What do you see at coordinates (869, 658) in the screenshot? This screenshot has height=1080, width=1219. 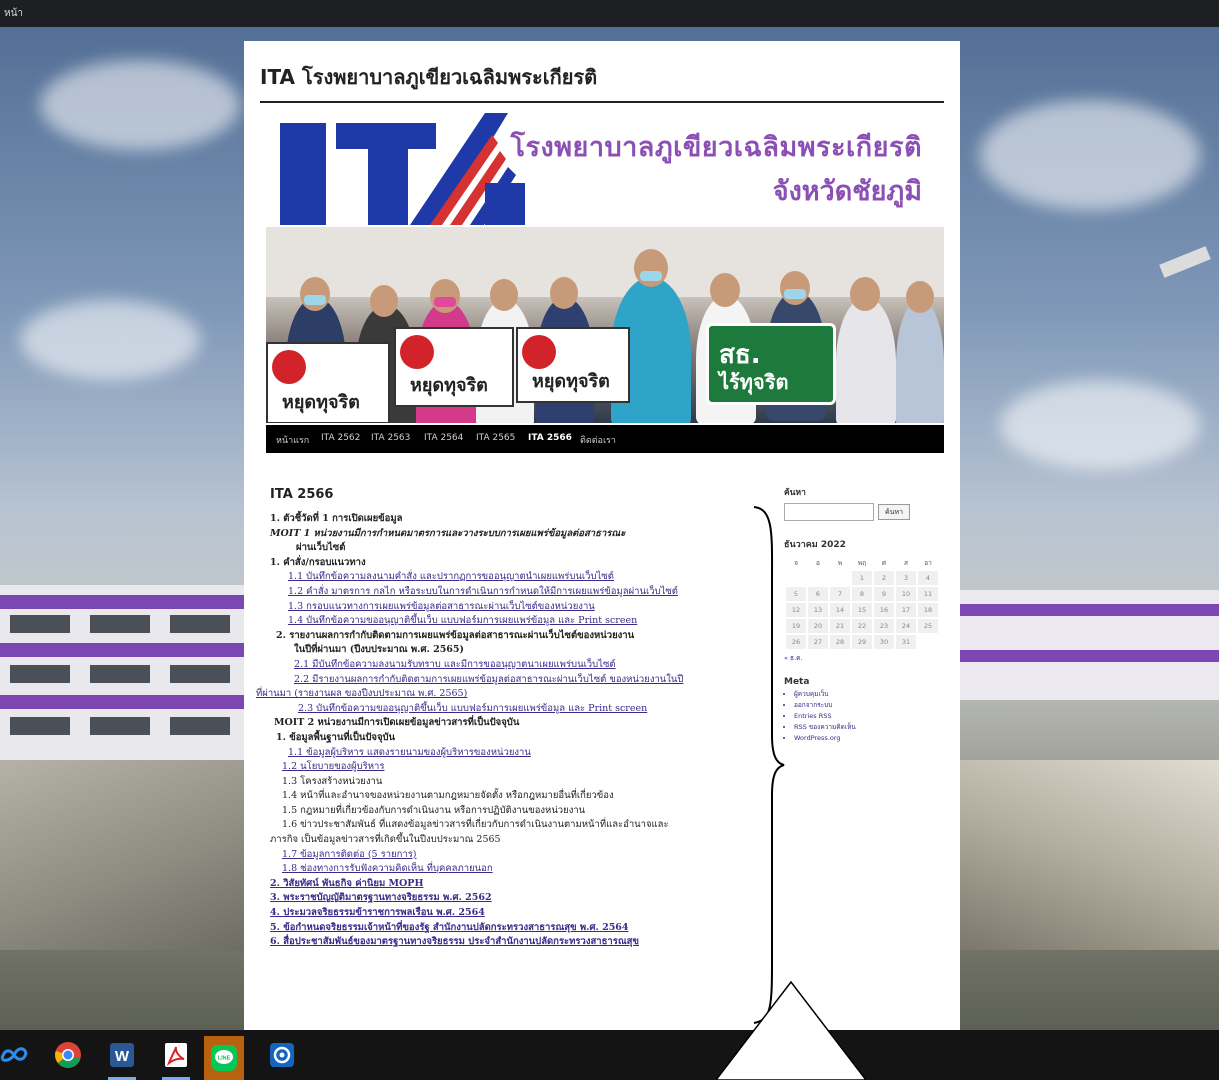 I see `calendar-prev-link: « ธ.ค.` at bounding box center [869, 658].